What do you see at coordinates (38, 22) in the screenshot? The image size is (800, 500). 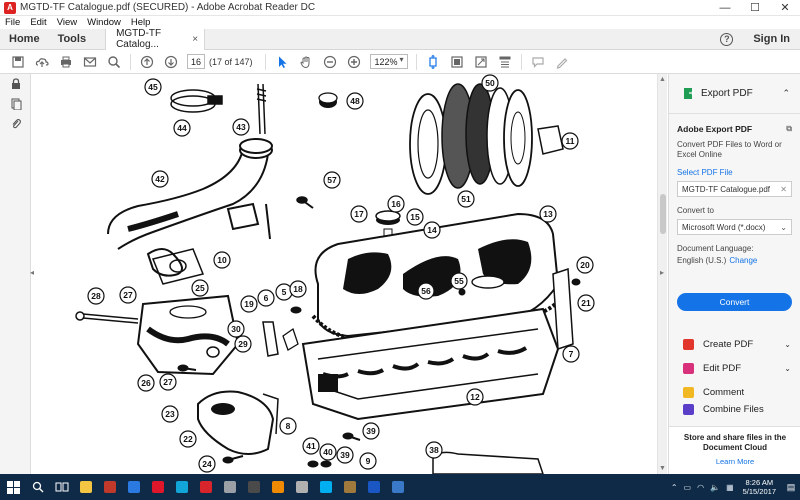 I see `menu-edit: Edit` at bounding box center [38, 22].